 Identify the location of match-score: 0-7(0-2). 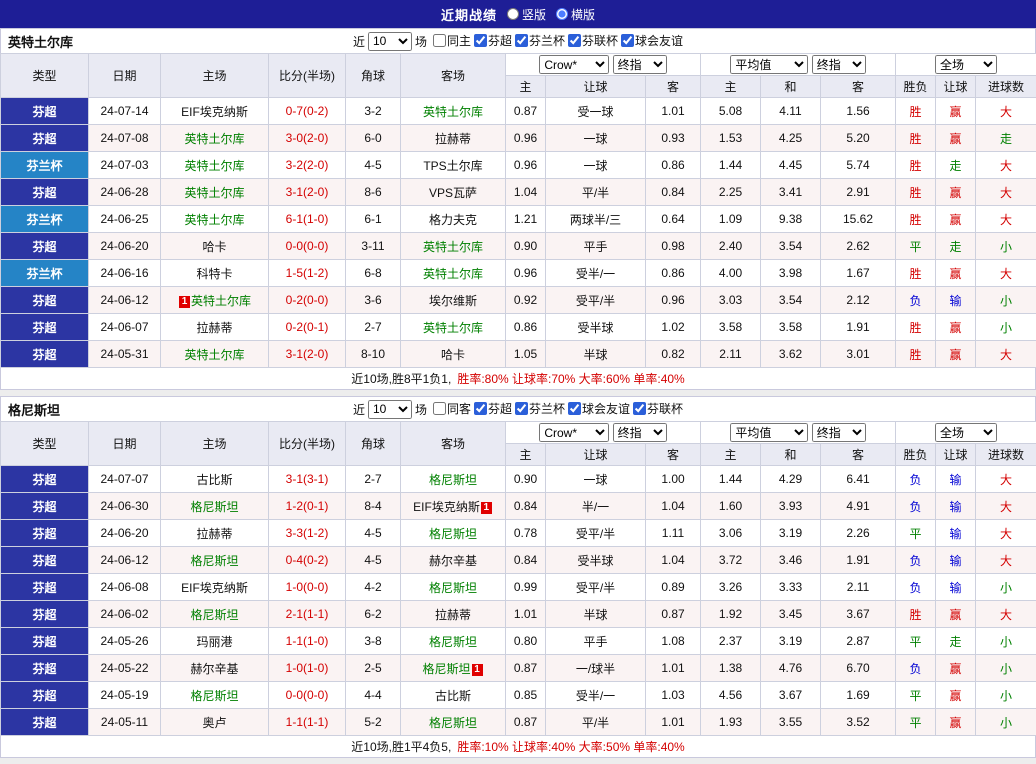
(307, 111).